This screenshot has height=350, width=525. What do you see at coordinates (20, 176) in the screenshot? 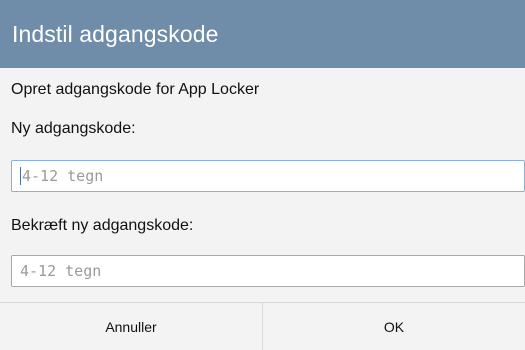
I see `text-cursor` at bounding box center [20, 176].